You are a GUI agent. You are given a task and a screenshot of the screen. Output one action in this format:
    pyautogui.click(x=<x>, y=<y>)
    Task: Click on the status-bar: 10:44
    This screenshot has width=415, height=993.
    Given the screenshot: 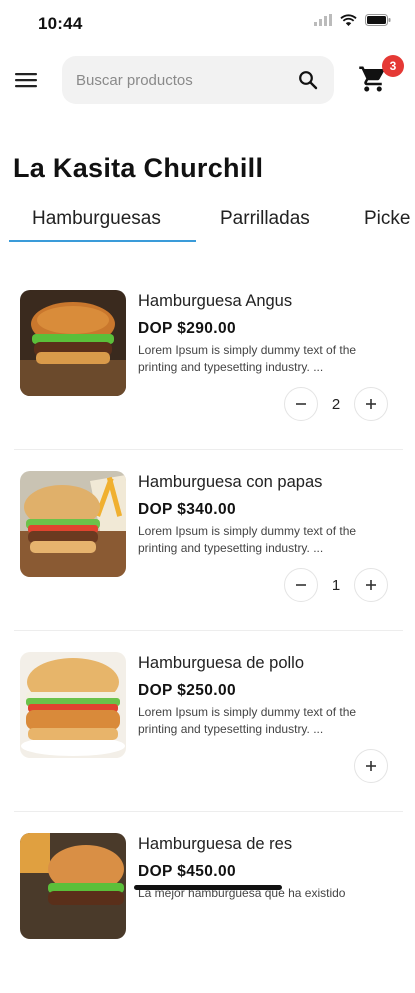 What is the action you would take?
    pyautogui.click(x=207, y=24)
    